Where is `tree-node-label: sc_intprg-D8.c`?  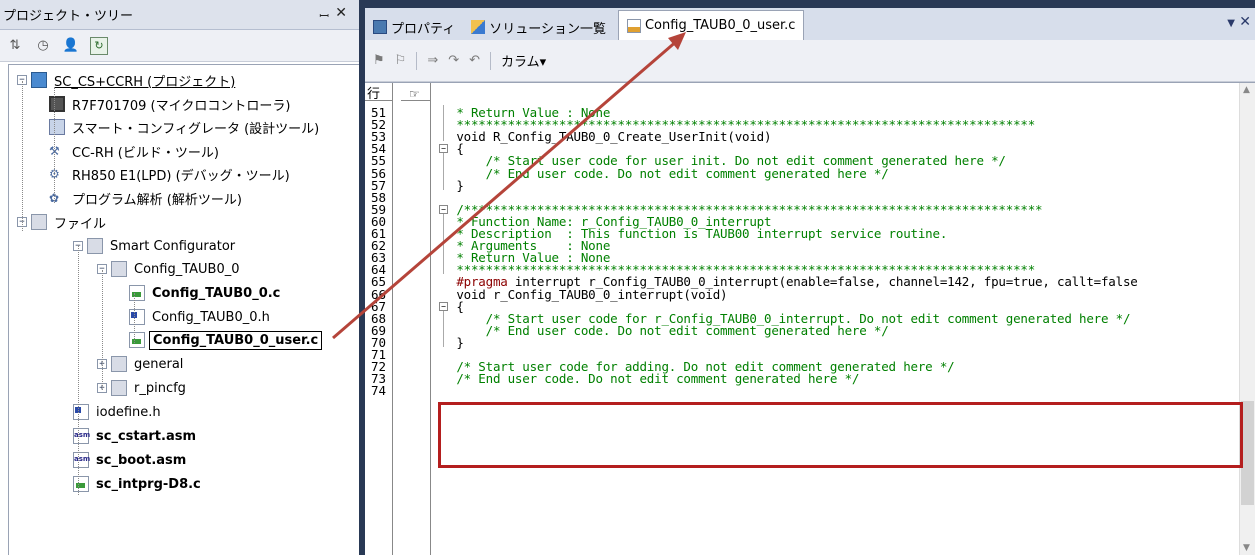
tree-node-label: sc_intprg-D8.c is located at coordinates (148, 484).